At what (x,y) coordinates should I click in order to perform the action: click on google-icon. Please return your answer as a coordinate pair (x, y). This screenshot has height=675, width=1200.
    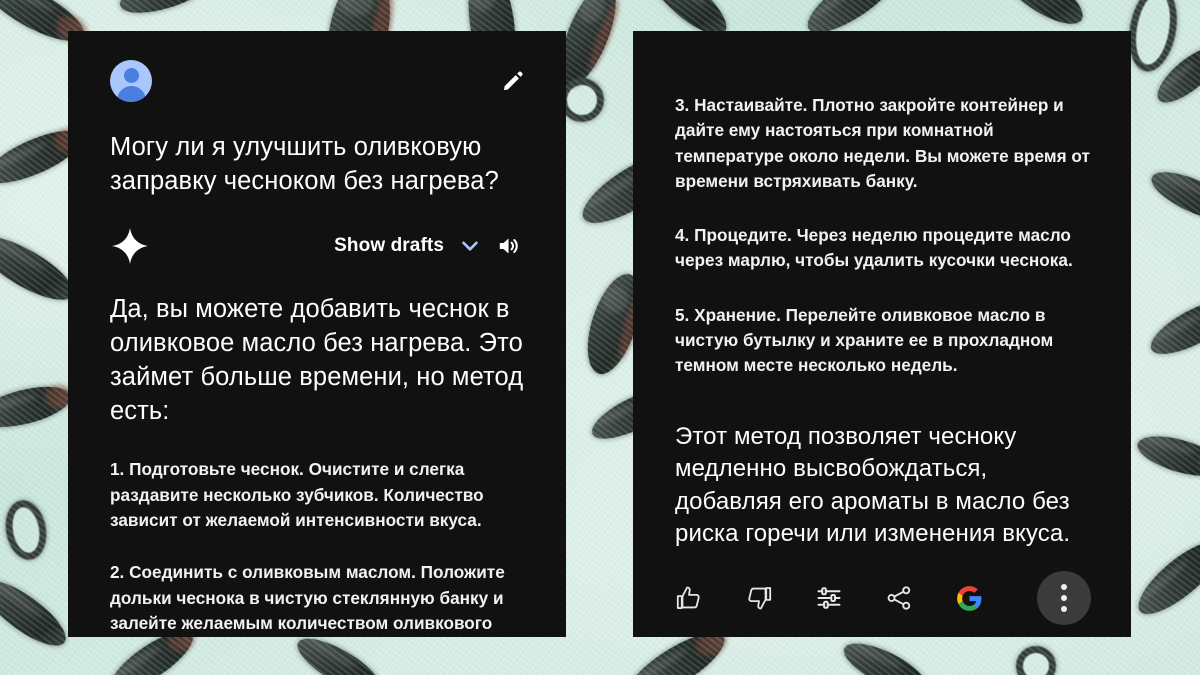
    Looking at the image, I should click on (968, 598).